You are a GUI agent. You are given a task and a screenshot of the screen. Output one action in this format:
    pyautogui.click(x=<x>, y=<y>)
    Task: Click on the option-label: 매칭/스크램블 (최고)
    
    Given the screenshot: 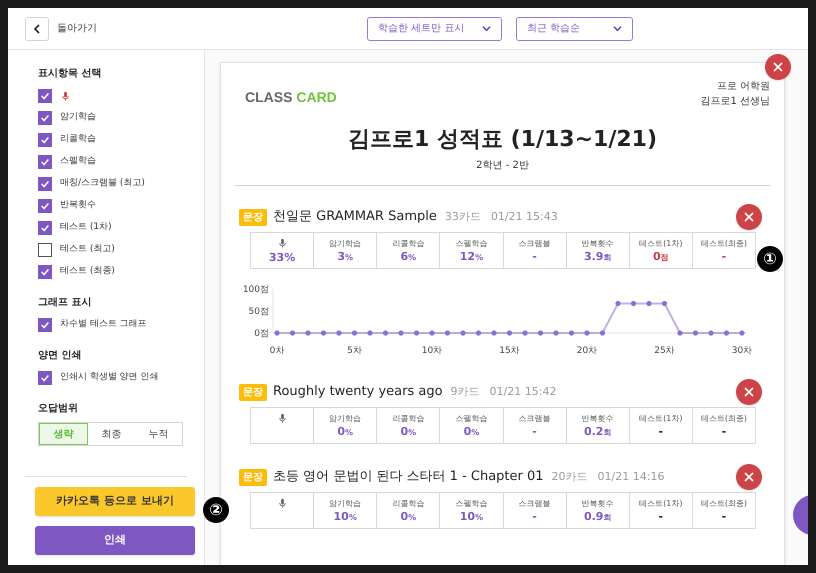 What is the action you would take?
    pyautogui.click(x=102, y=183)
    